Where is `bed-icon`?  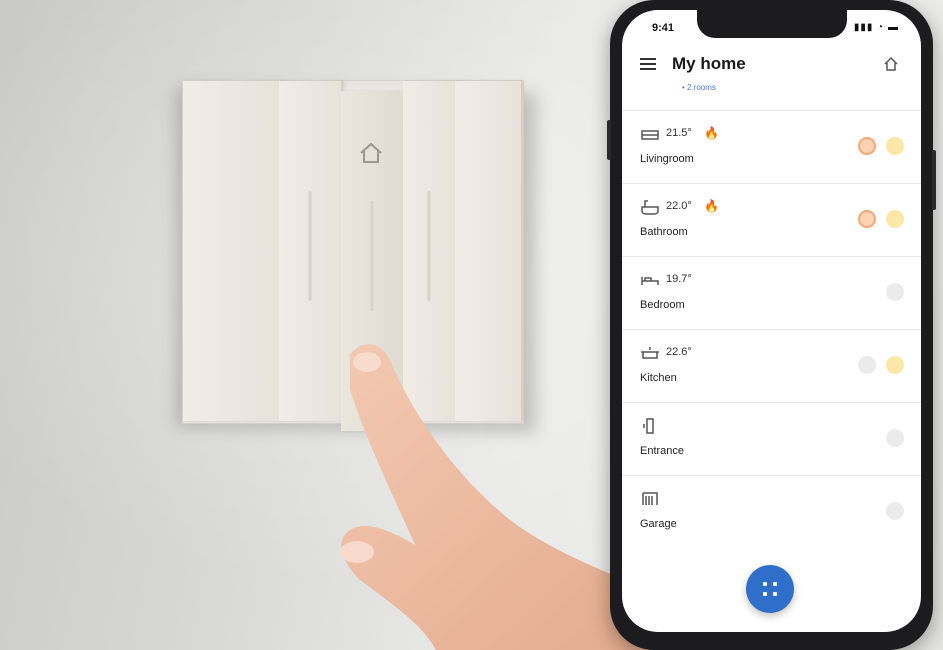
bed-icon is located at coordinates (650, 281).